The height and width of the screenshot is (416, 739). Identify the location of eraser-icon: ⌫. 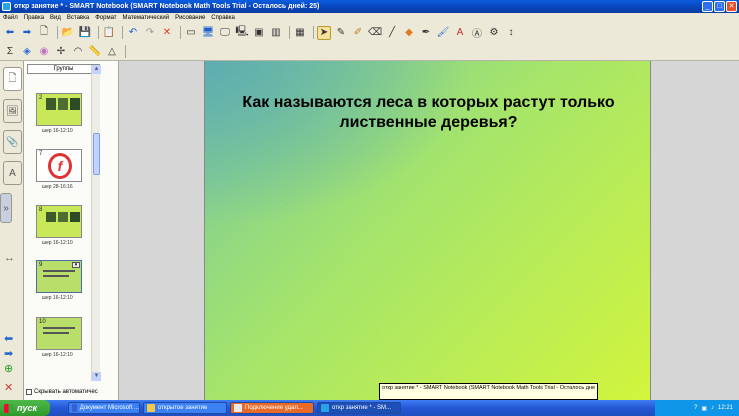
(375, 33).